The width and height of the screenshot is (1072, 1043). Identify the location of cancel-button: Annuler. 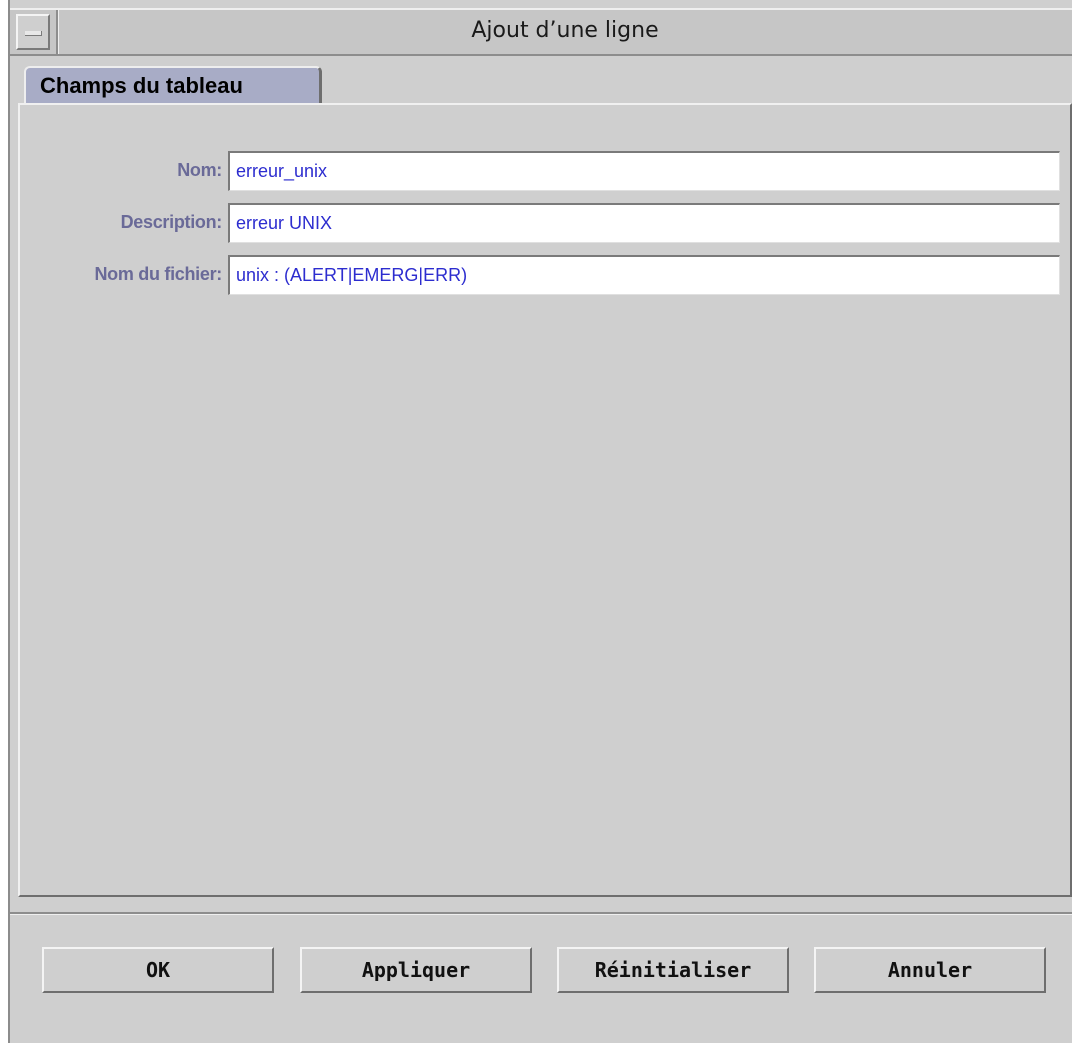
(930, 970).